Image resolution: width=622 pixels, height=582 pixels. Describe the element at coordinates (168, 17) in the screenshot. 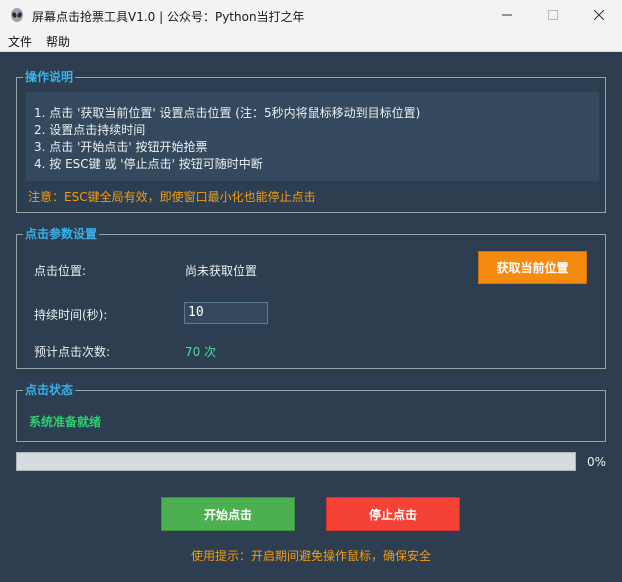

I see `window-title: 屏幕点击抢票工具V1.0 | 公众号：Python当打之年` at that location.